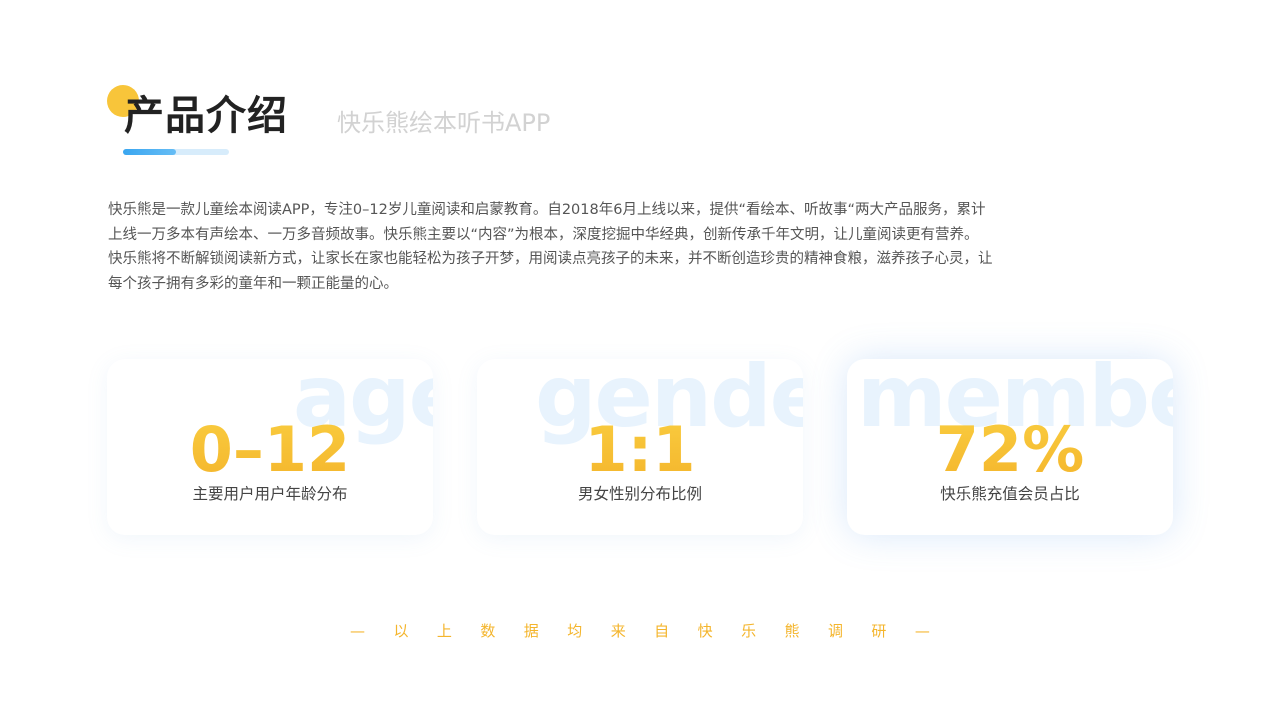 The width and height of the screenshot is (1280, 720). Describe the element at coordinates (401, 631) in the screenshot. I see `footer-char: 以` at that location.